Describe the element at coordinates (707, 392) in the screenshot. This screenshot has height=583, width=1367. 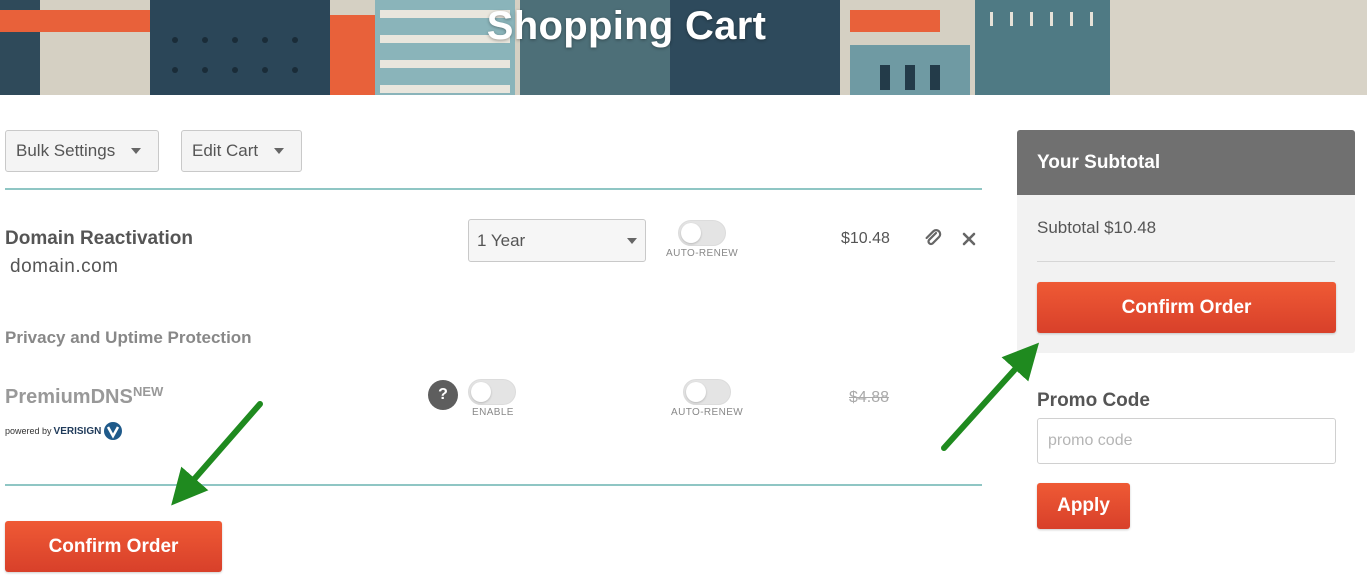
I see `premiumdns-auto-renew-toggle` at that location.